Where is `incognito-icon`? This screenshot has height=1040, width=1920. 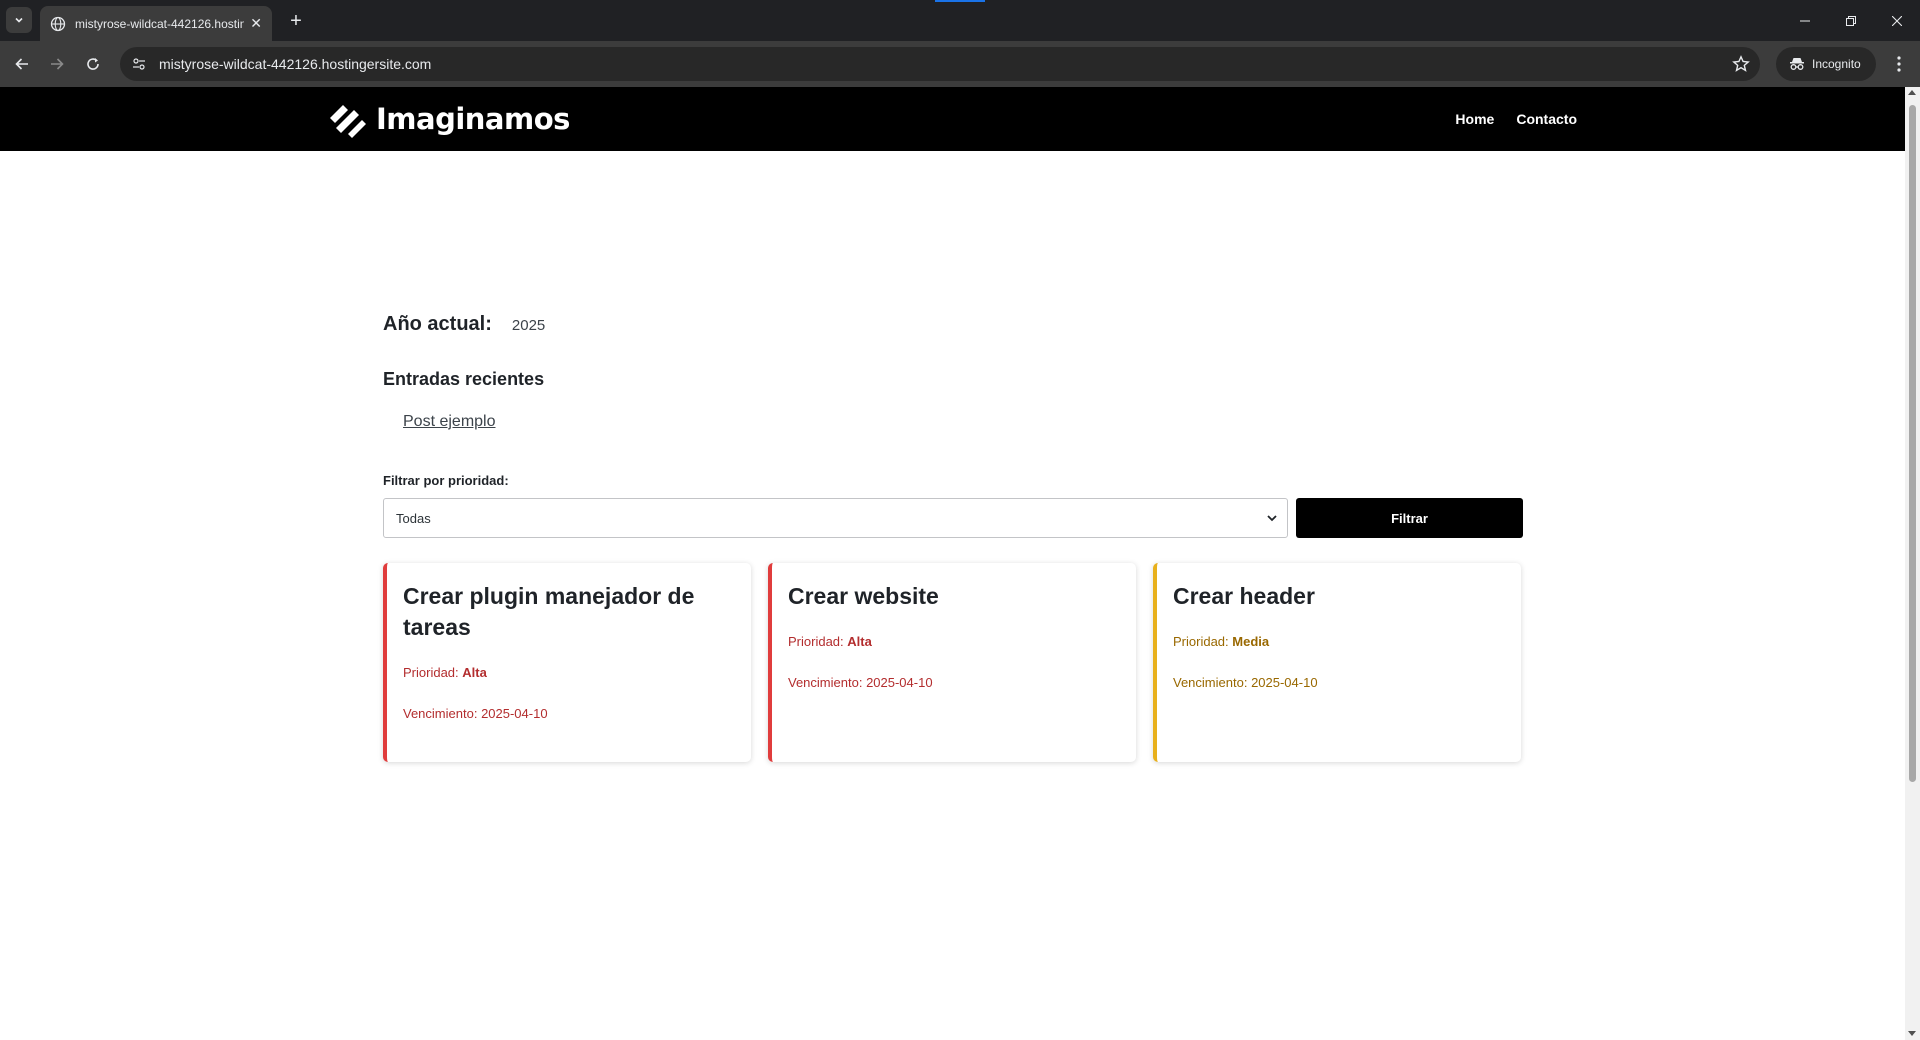
incognito-icon is located at coordinates (1797, 64).